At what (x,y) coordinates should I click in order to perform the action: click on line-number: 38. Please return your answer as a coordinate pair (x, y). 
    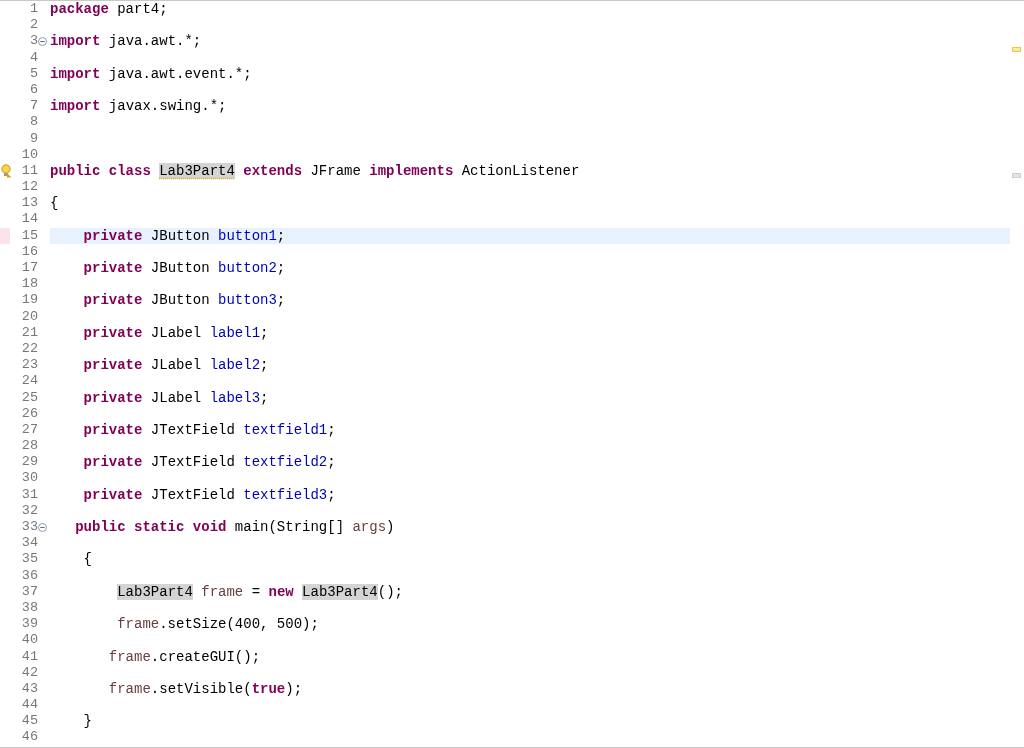
    Looking at the image, I should click on (29, 608).